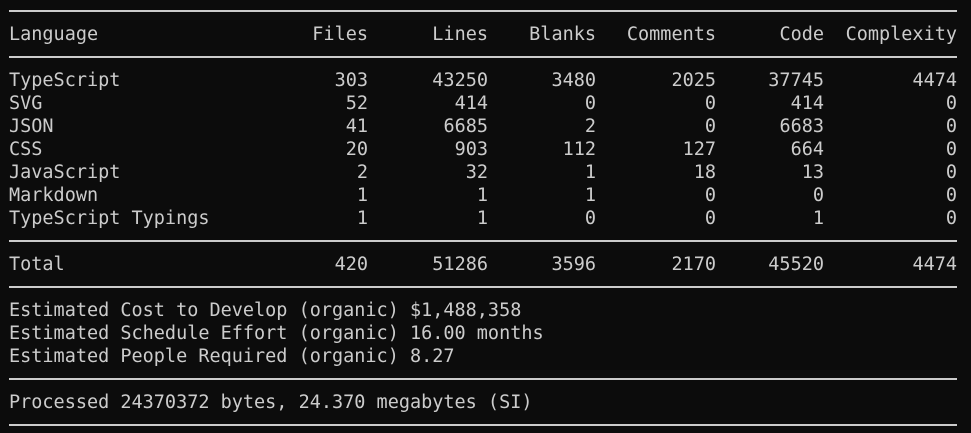  I want to click on header-comments: Comments, so click(671, 34).